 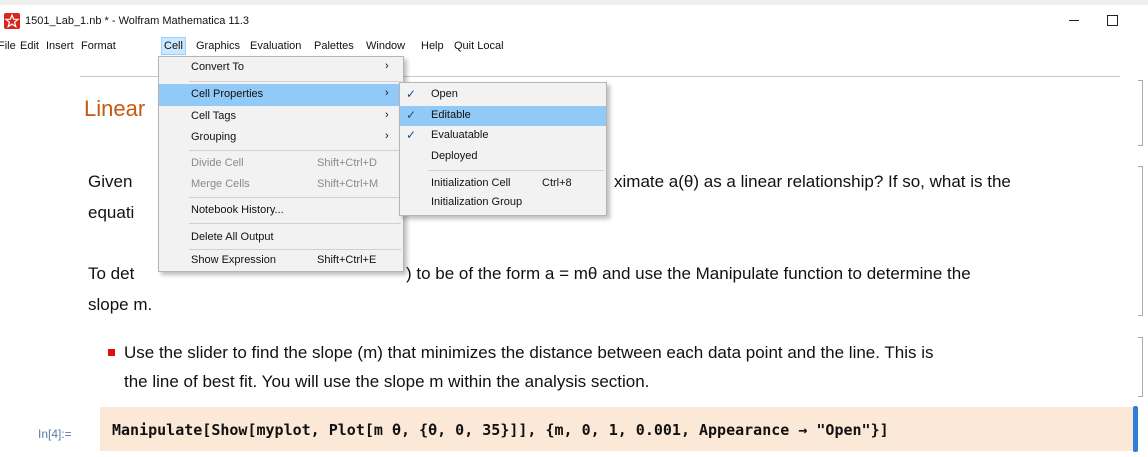 I want to click on cell-selection-bracket, so click(x=1135, y=429).